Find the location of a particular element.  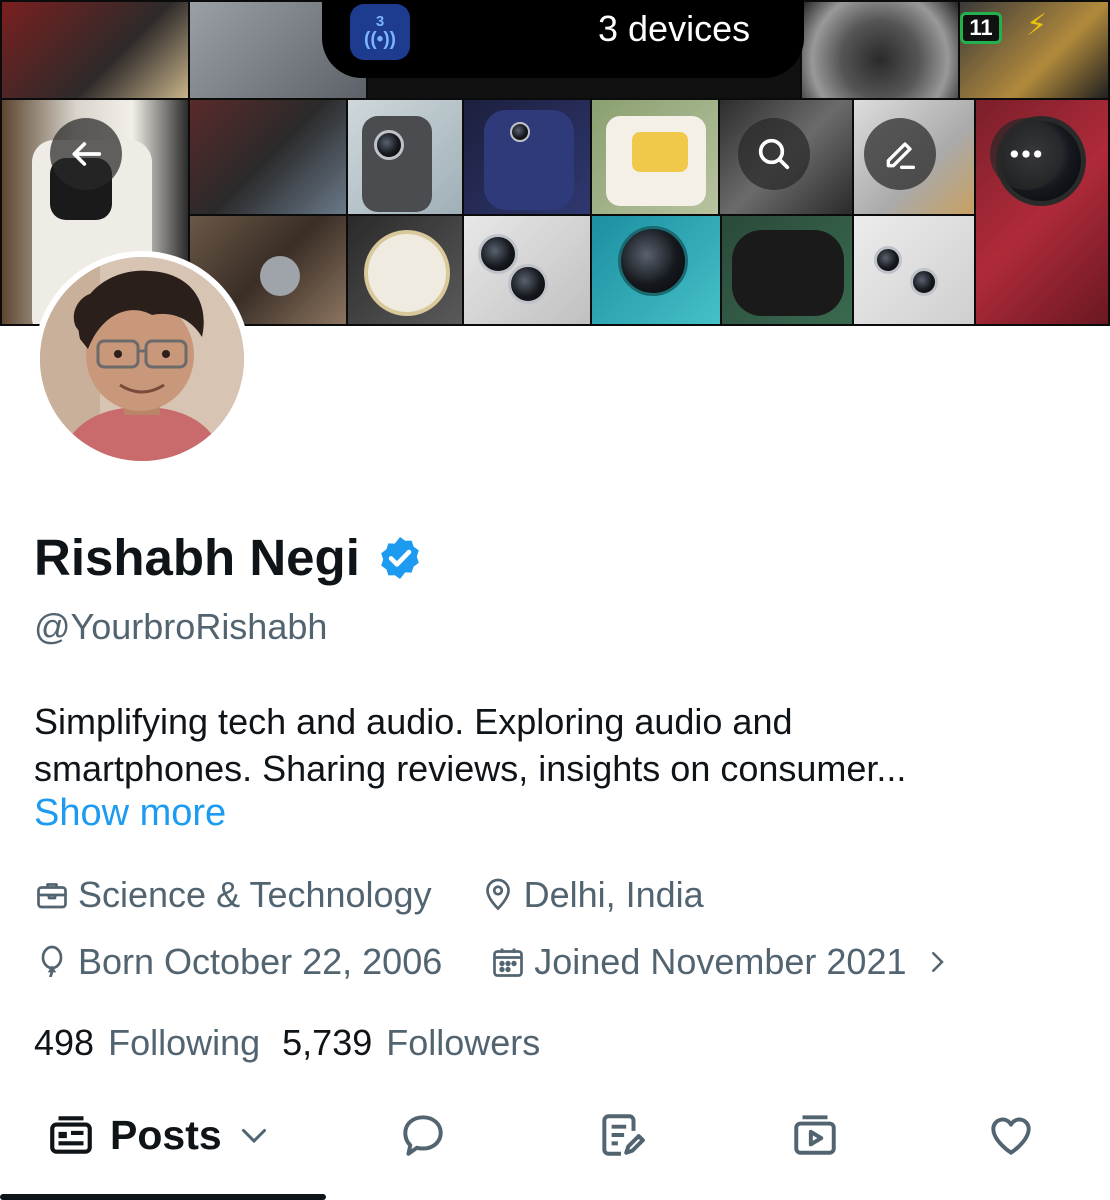

category-item: Science & Technology is located at coordinates (233, 895).